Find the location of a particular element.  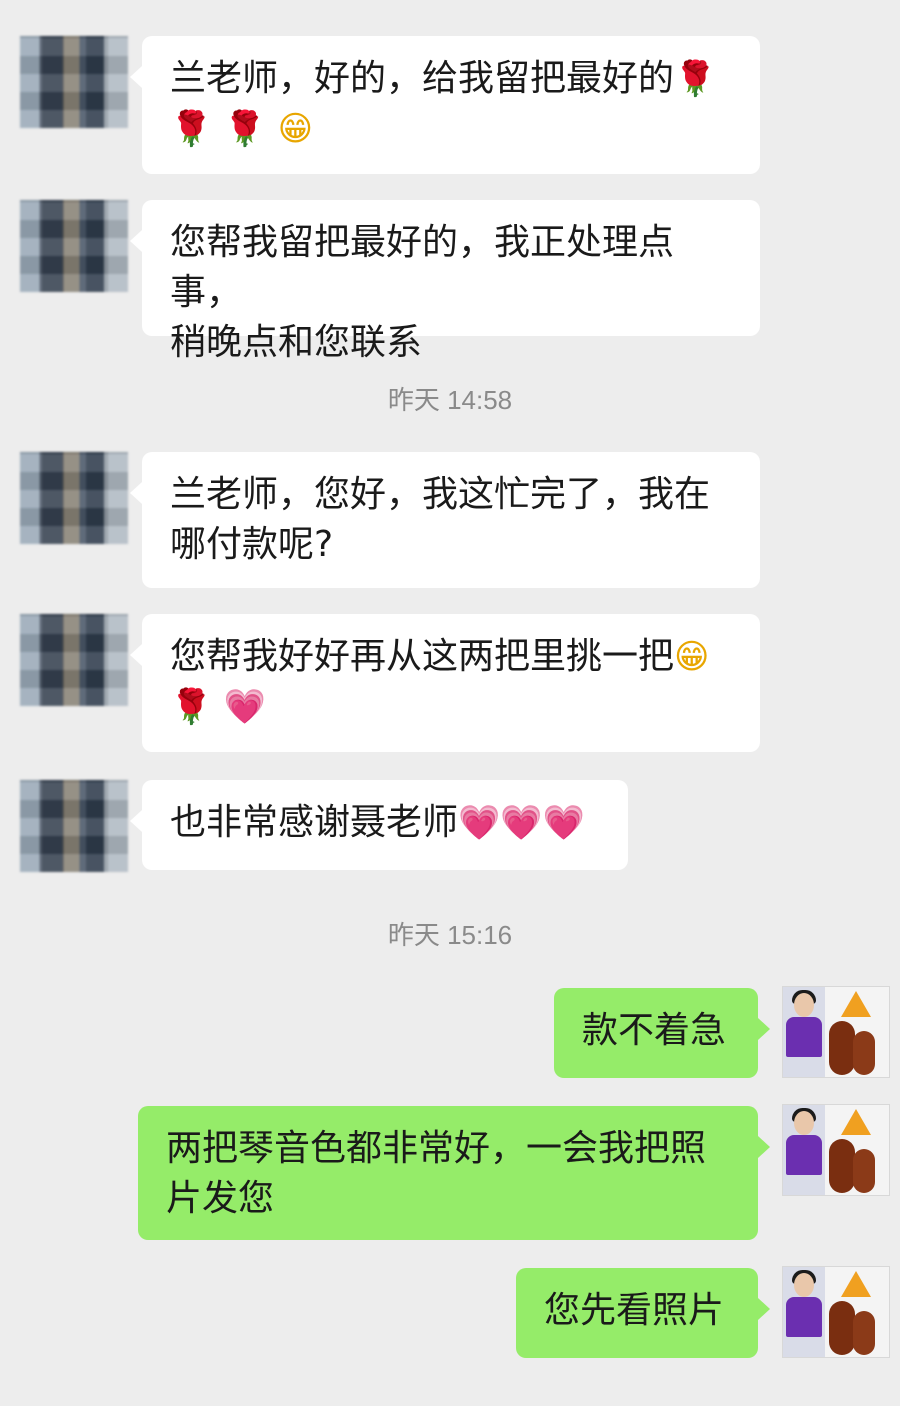

message-bubble-incoming: 兰老师，您好，我这忙完了，我在 哪付款呢? is located at coordinates (445, 520).